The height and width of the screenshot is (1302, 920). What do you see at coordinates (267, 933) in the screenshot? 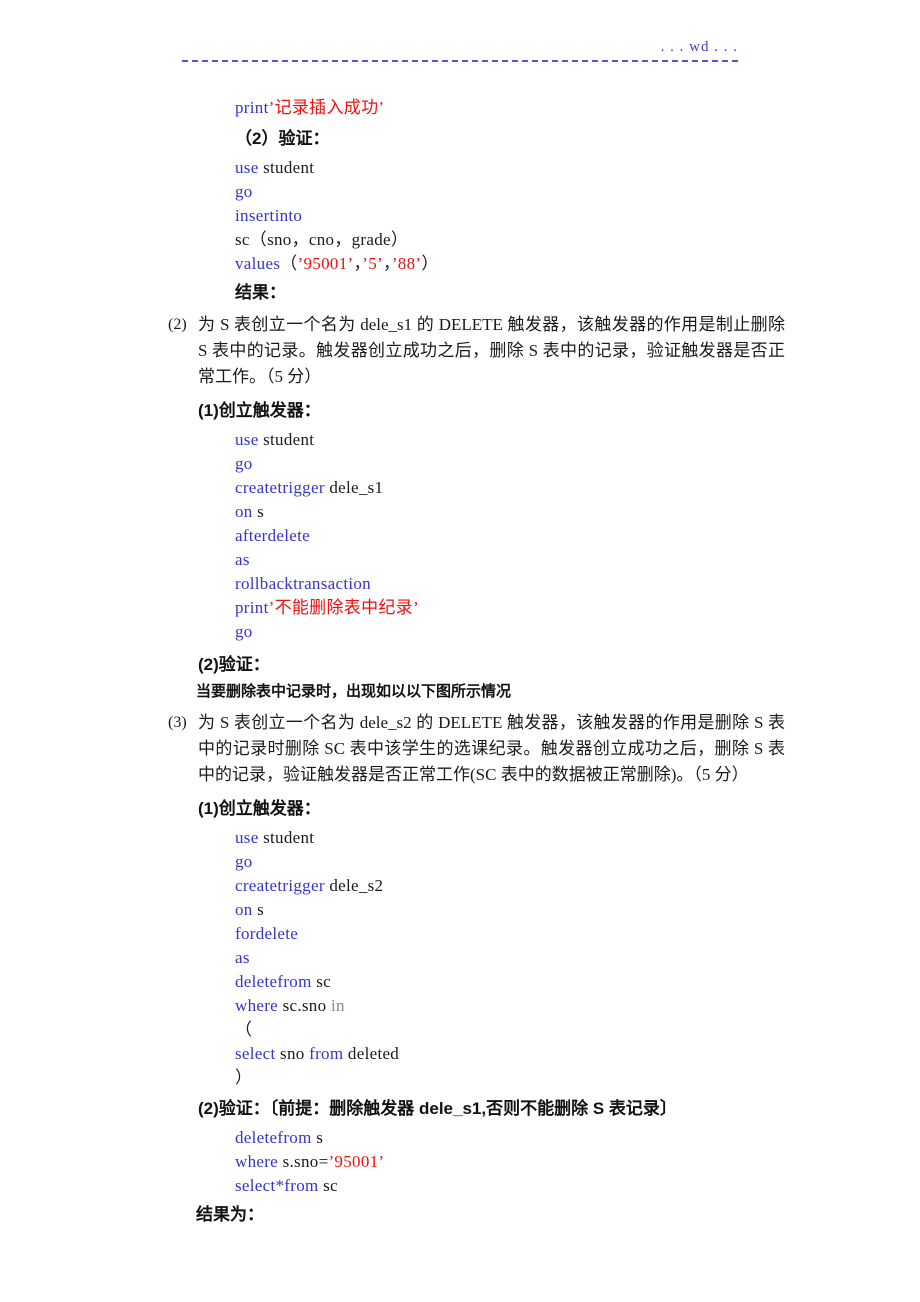
I see `code-token-kw: fordelete` at bounding box center [267, 933].